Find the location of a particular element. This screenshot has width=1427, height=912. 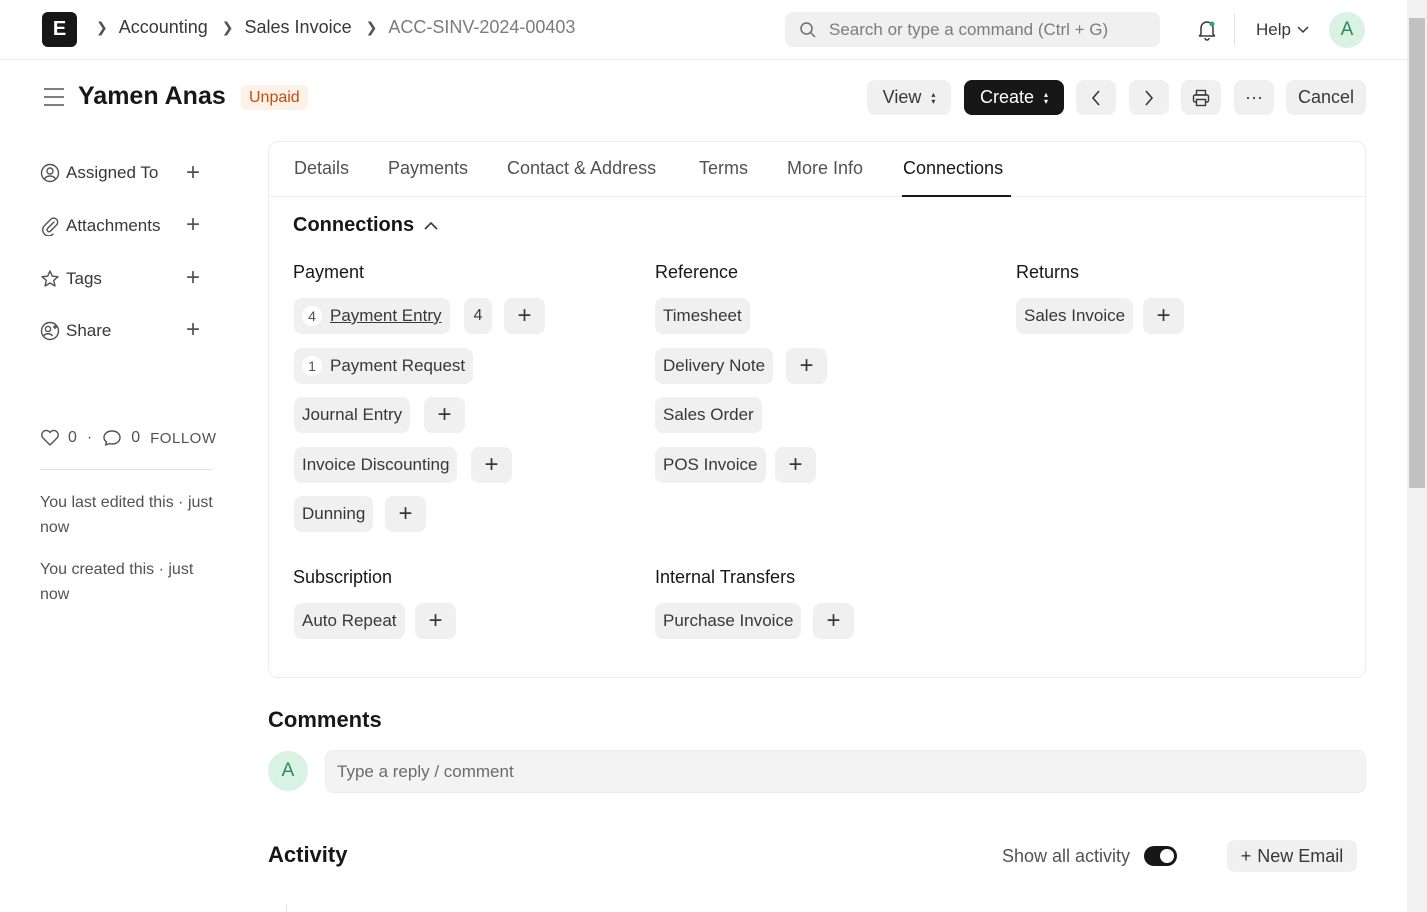

sidebar-item-share: Share is located at coordinates (75, 331).